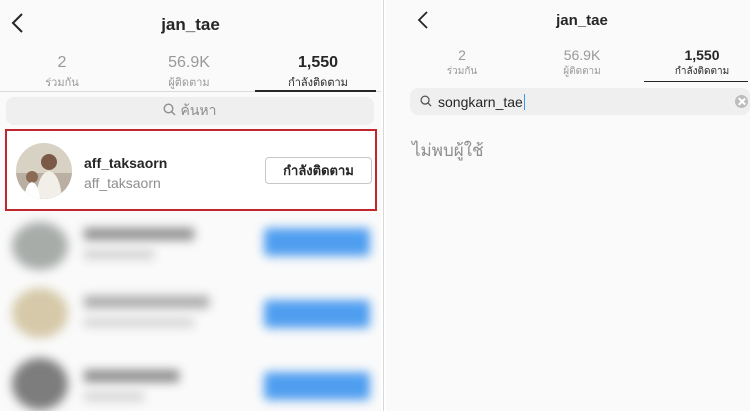 This screenshot has height=411, width=750. I want to click on search-placeholder: ค้นหา, so click(198, 110).